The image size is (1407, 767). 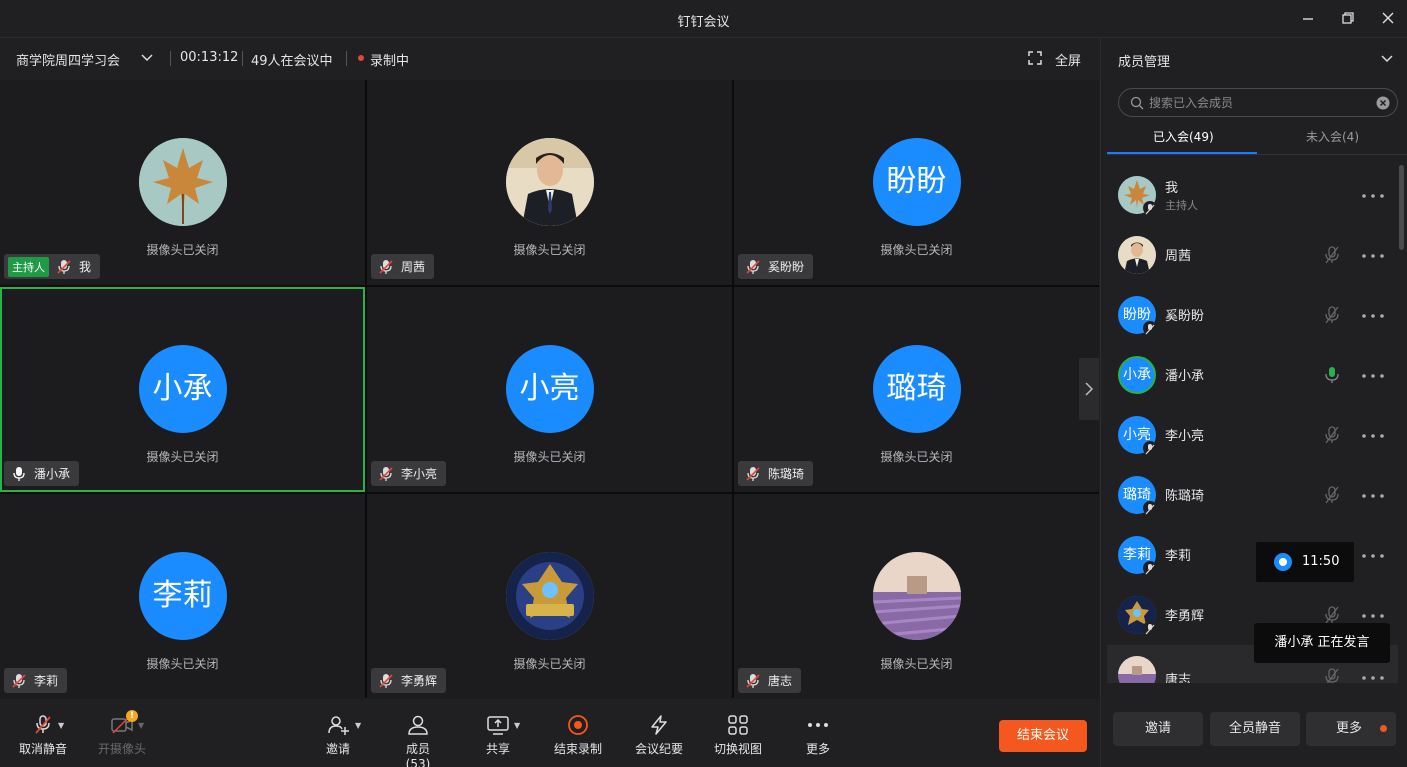 I want to click on minutes-button: 会议纪要, so click(x=659, y=735).